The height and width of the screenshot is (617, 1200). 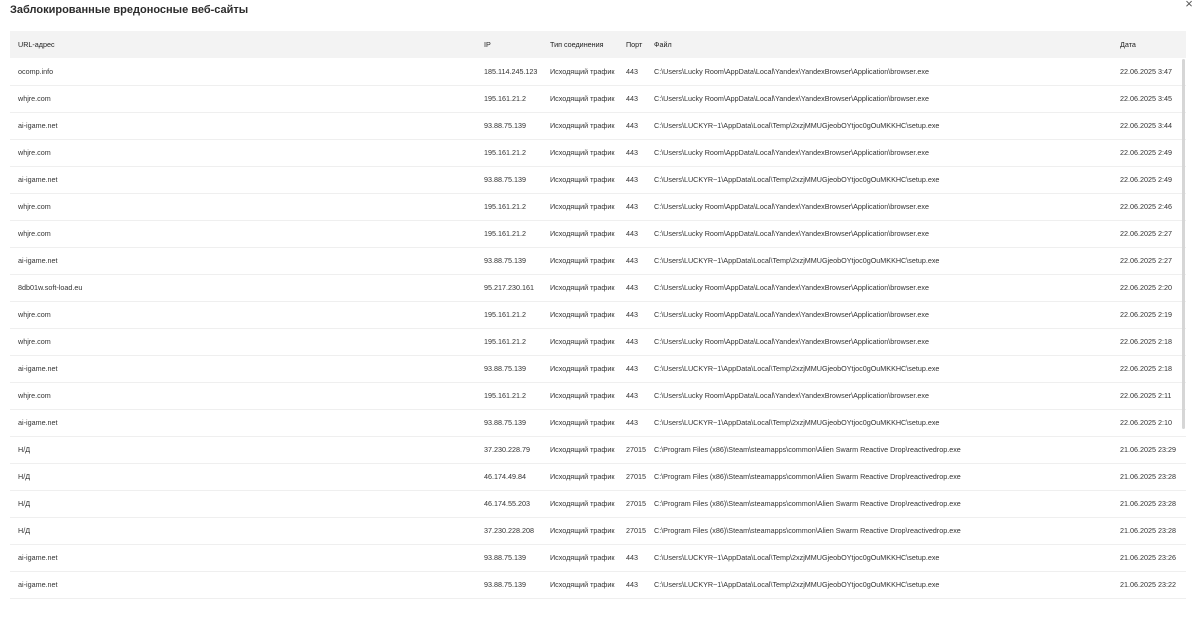 What do you see at coordinates (1146, 125) in the screenshot?
I see `cell-date: 22.06.2025 3:44` at bounding box center [1146, 125].